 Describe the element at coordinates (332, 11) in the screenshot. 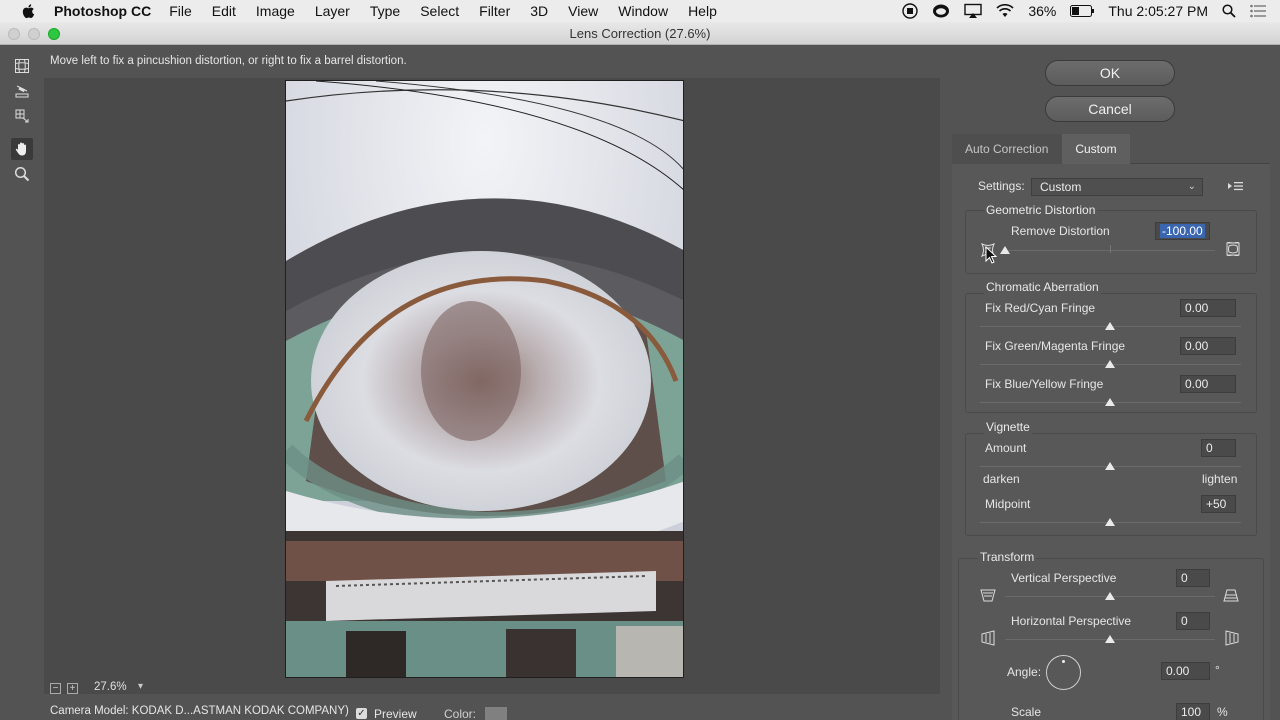

I see `menu-layer: Layer` at that location.